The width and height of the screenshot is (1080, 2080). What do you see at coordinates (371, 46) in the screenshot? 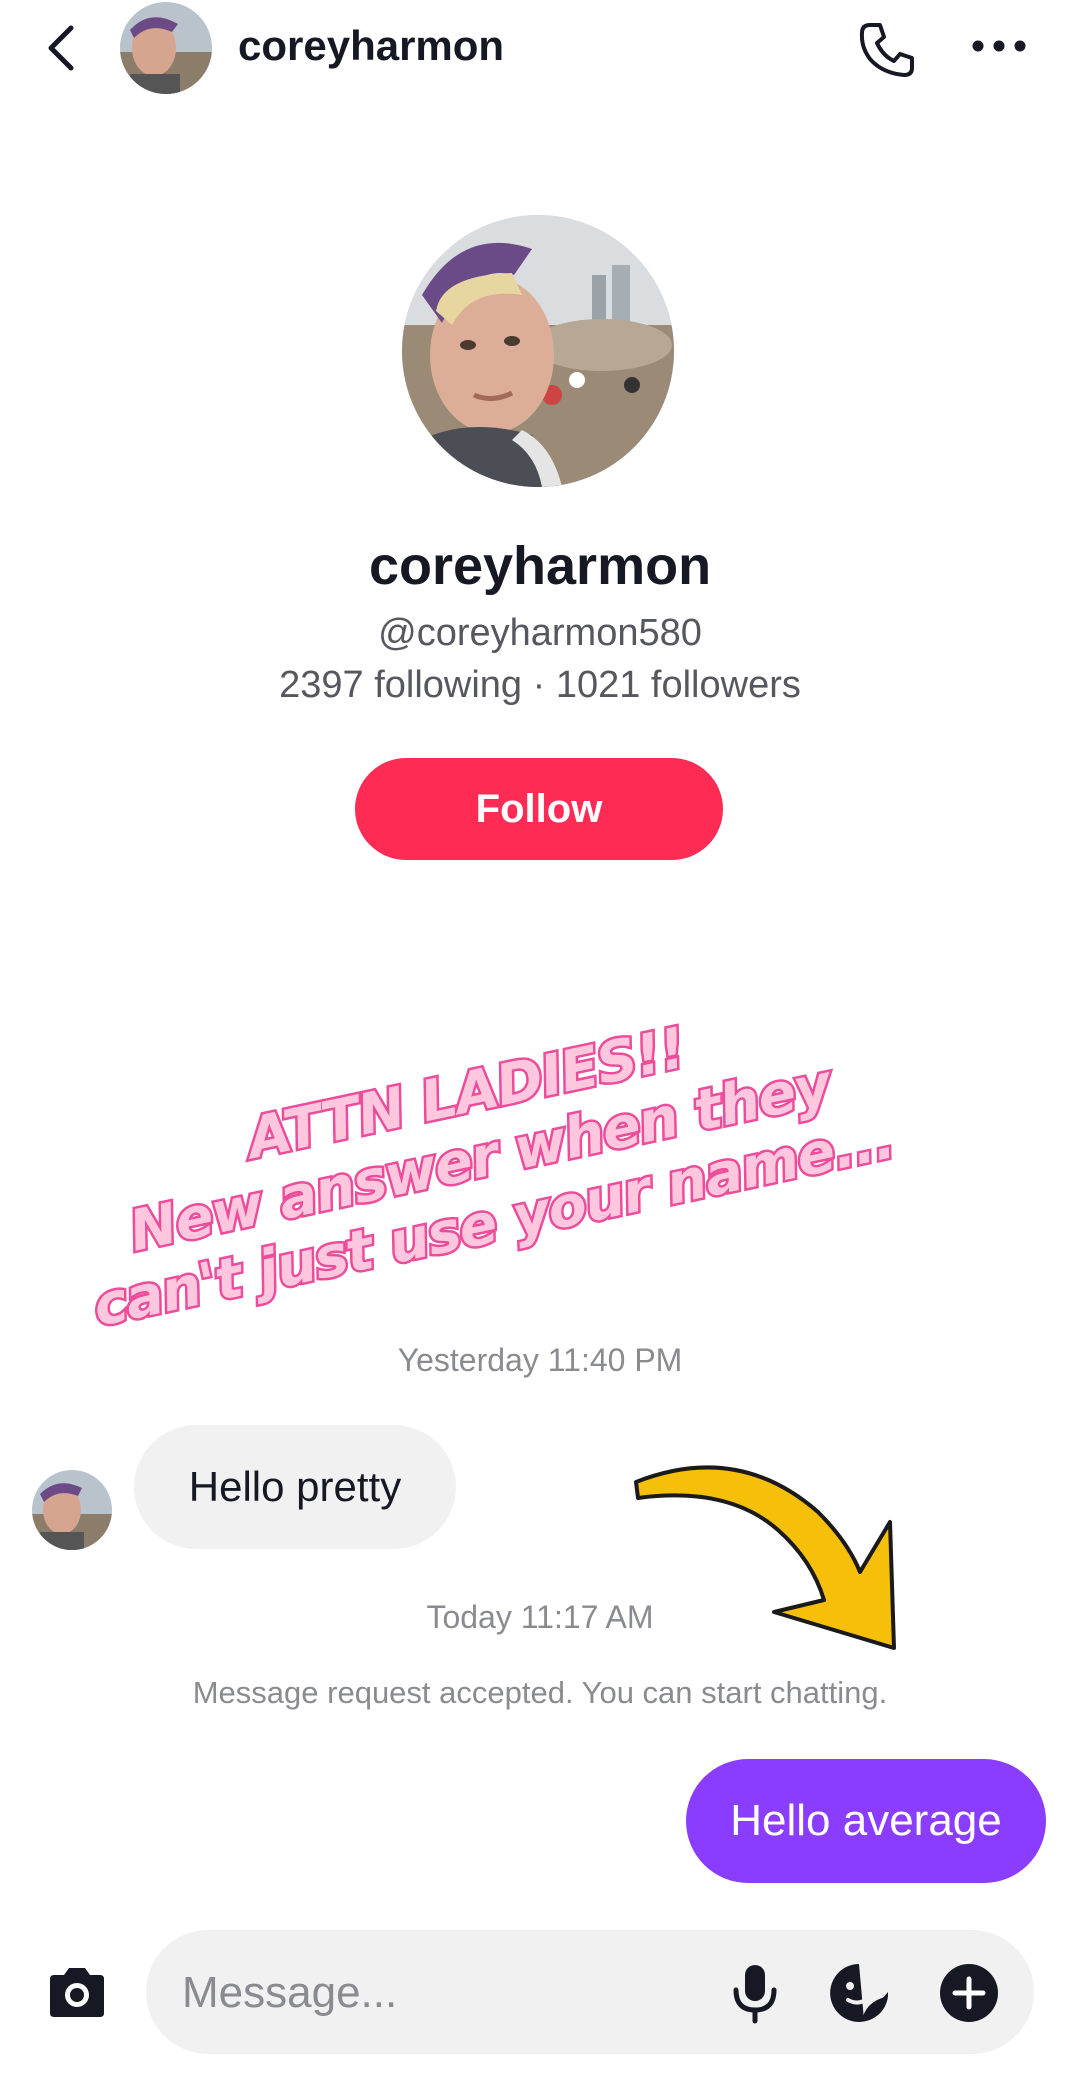
I see `header-username: coreyharmon` at bounding box center [371, 46].